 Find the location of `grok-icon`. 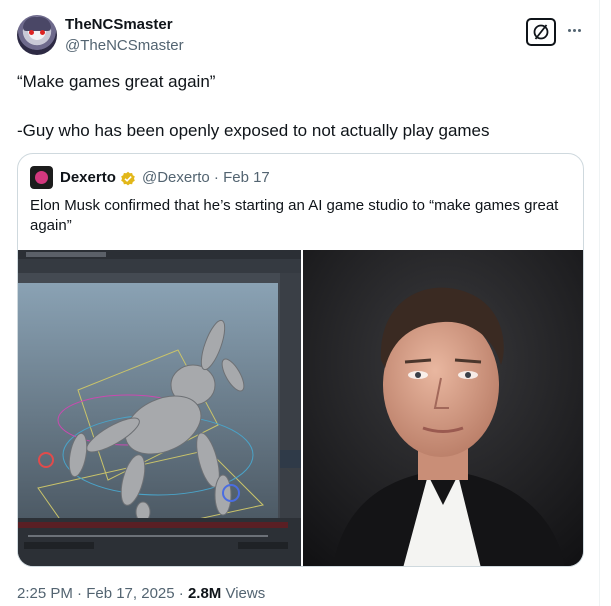

grok-icon is located at coordinates (541, 32).